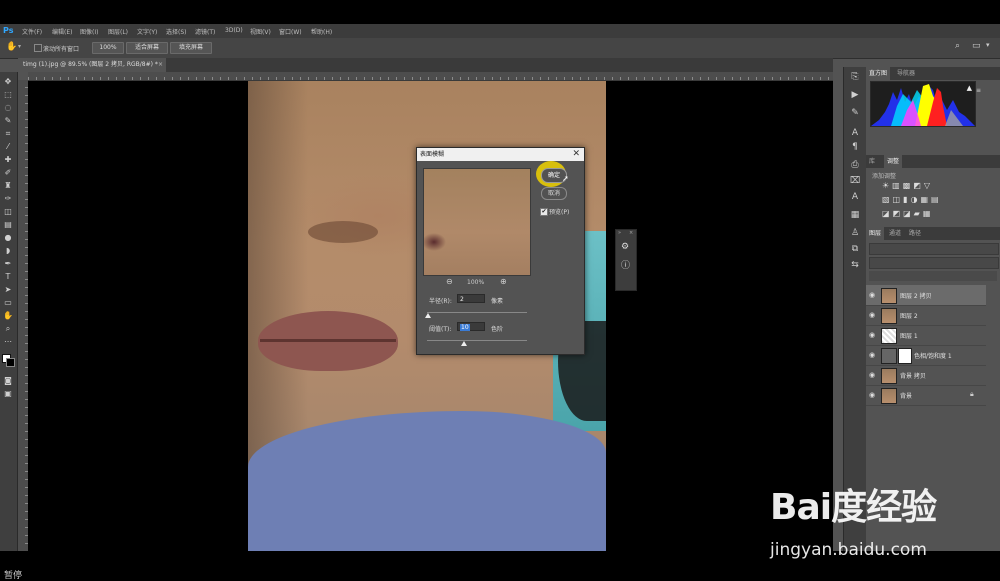  Describe the element at coordinates (872, 161) in the screenshot. I see `tab-libraries: 库` at that location.